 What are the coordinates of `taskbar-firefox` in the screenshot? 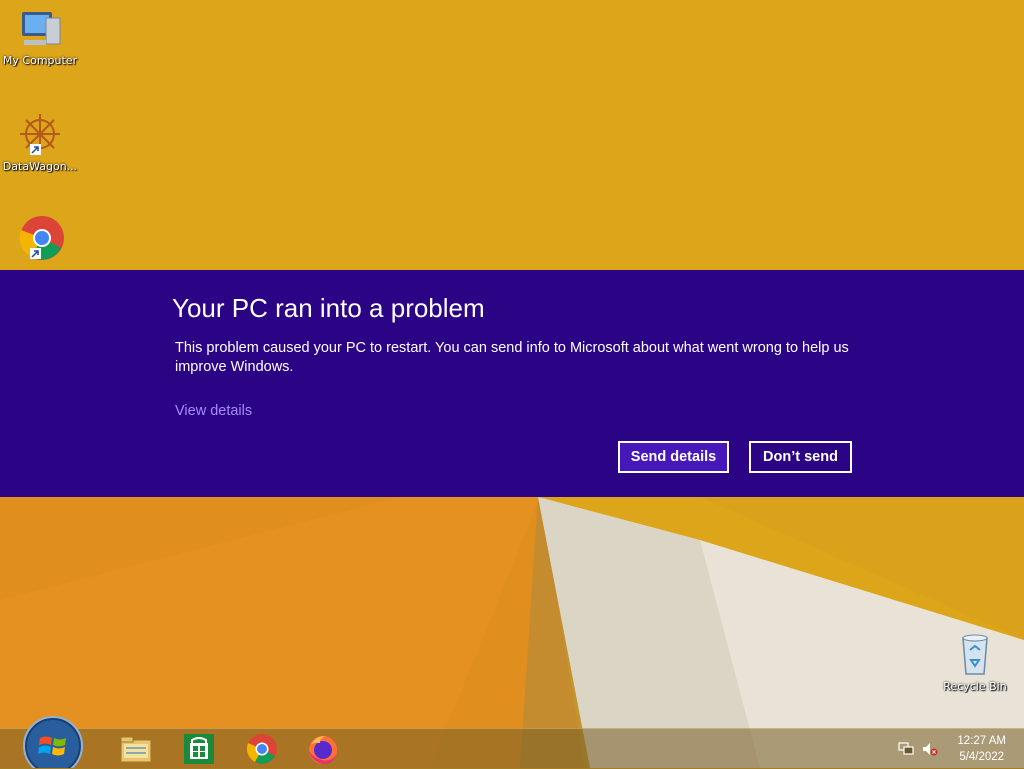 It's located at (323, 749).